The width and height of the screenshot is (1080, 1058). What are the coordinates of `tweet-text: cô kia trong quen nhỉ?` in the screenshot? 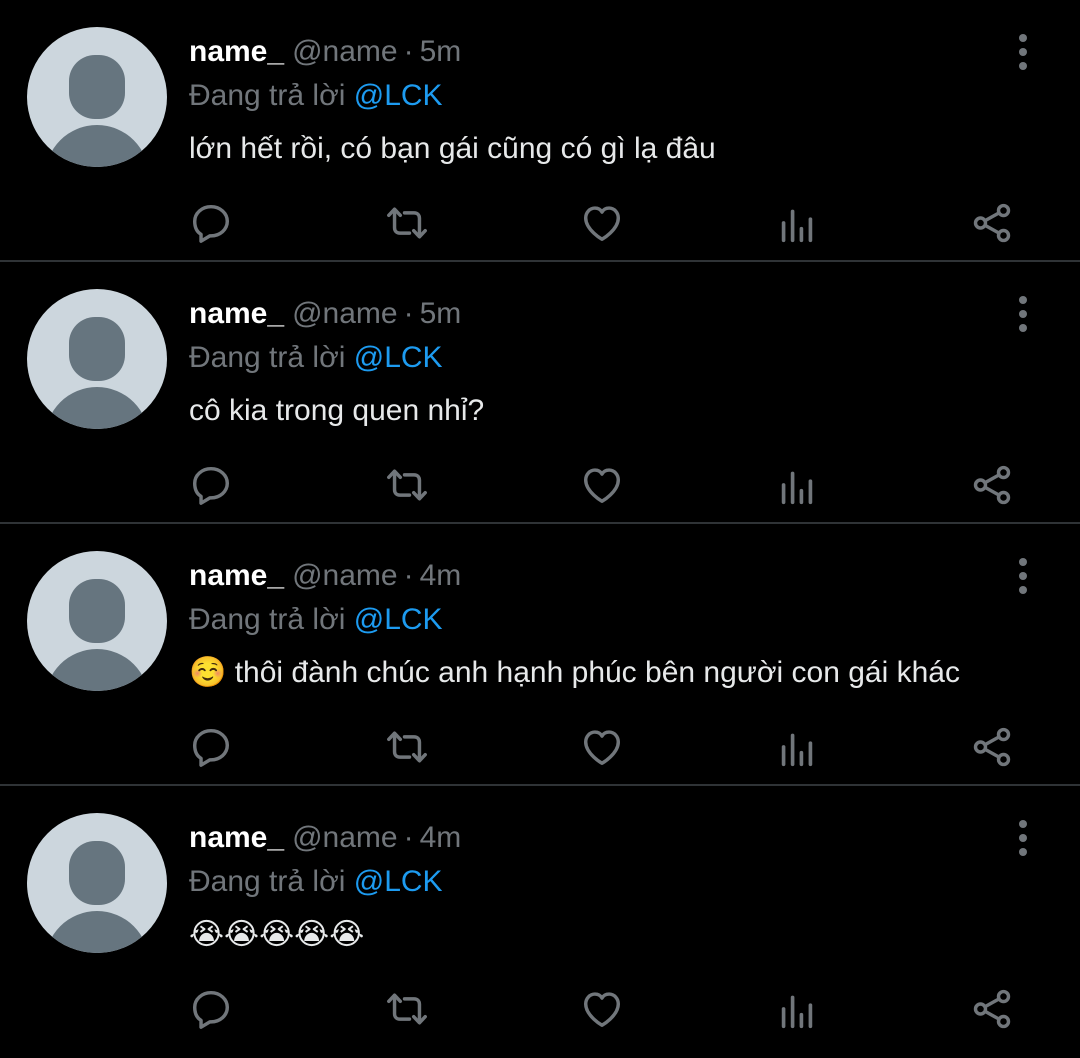 It's located at (337, 410).